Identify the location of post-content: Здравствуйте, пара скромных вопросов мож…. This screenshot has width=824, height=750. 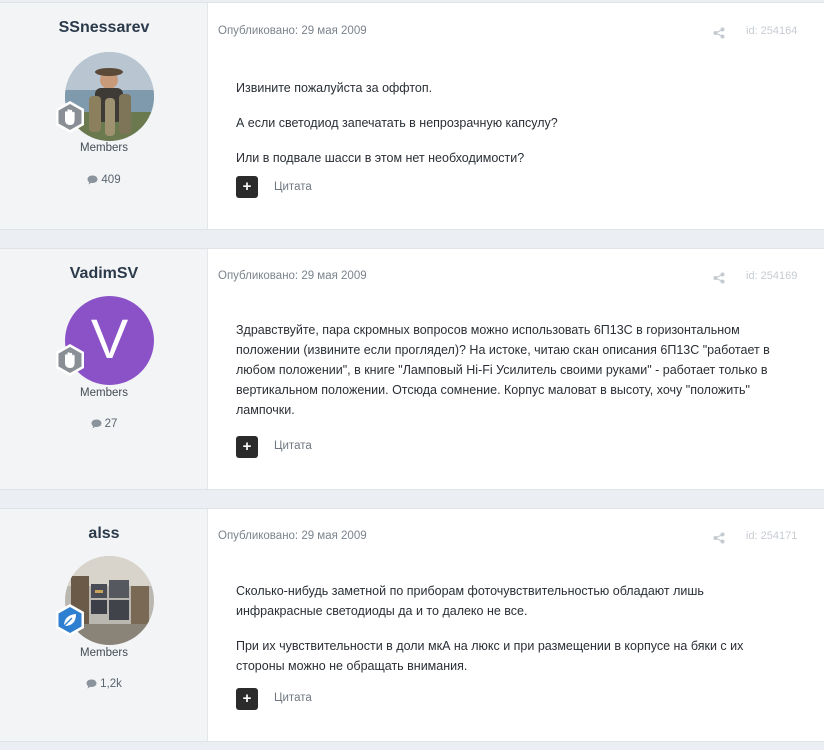
(510, 377).